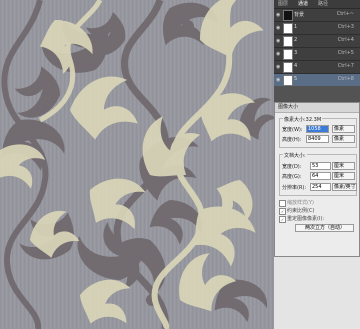 The height and width of the screenshot is (329, 360). Describe the element at coordinates (317, 139) in the screenshot. I see `pixel-height-input: 8409` at that location.